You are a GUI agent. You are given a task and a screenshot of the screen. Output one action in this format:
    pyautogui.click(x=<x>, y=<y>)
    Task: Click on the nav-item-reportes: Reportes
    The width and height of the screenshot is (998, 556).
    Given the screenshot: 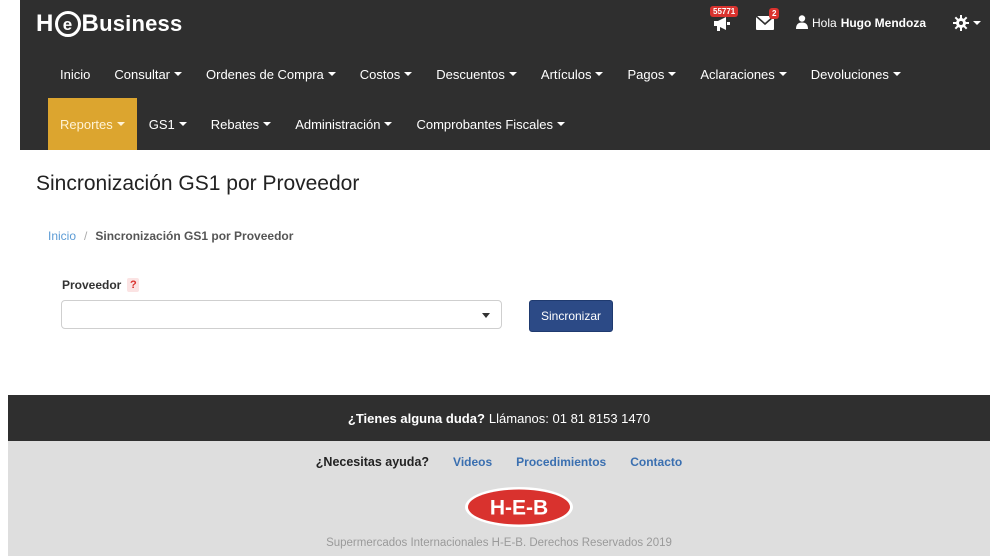 What is the action you would take?
    pyautogui.click(x=92, y=124)
    